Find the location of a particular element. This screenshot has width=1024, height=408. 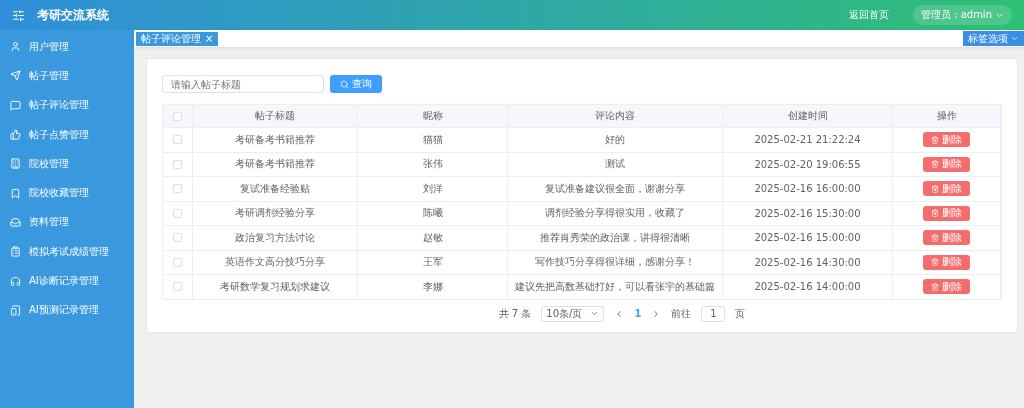

page-suffix: 页 is located at coordinates (740, 313).